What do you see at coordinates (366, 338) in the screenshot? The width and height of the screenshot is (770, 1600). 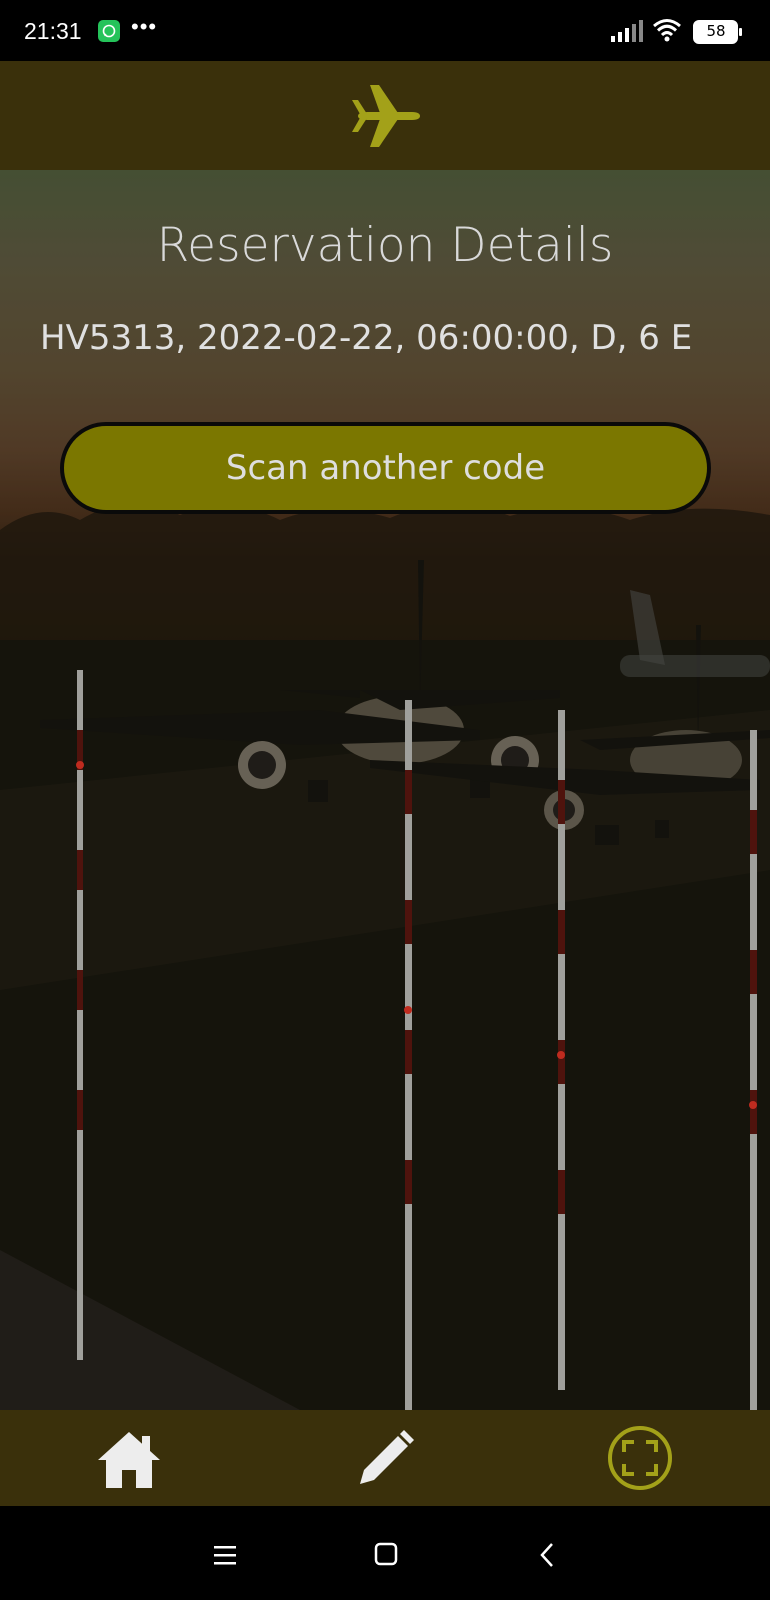 I see `reservation-details: HV5313, 2022-02-22, 06:00:00, D, 6 E` at bounding box center [366, 338].